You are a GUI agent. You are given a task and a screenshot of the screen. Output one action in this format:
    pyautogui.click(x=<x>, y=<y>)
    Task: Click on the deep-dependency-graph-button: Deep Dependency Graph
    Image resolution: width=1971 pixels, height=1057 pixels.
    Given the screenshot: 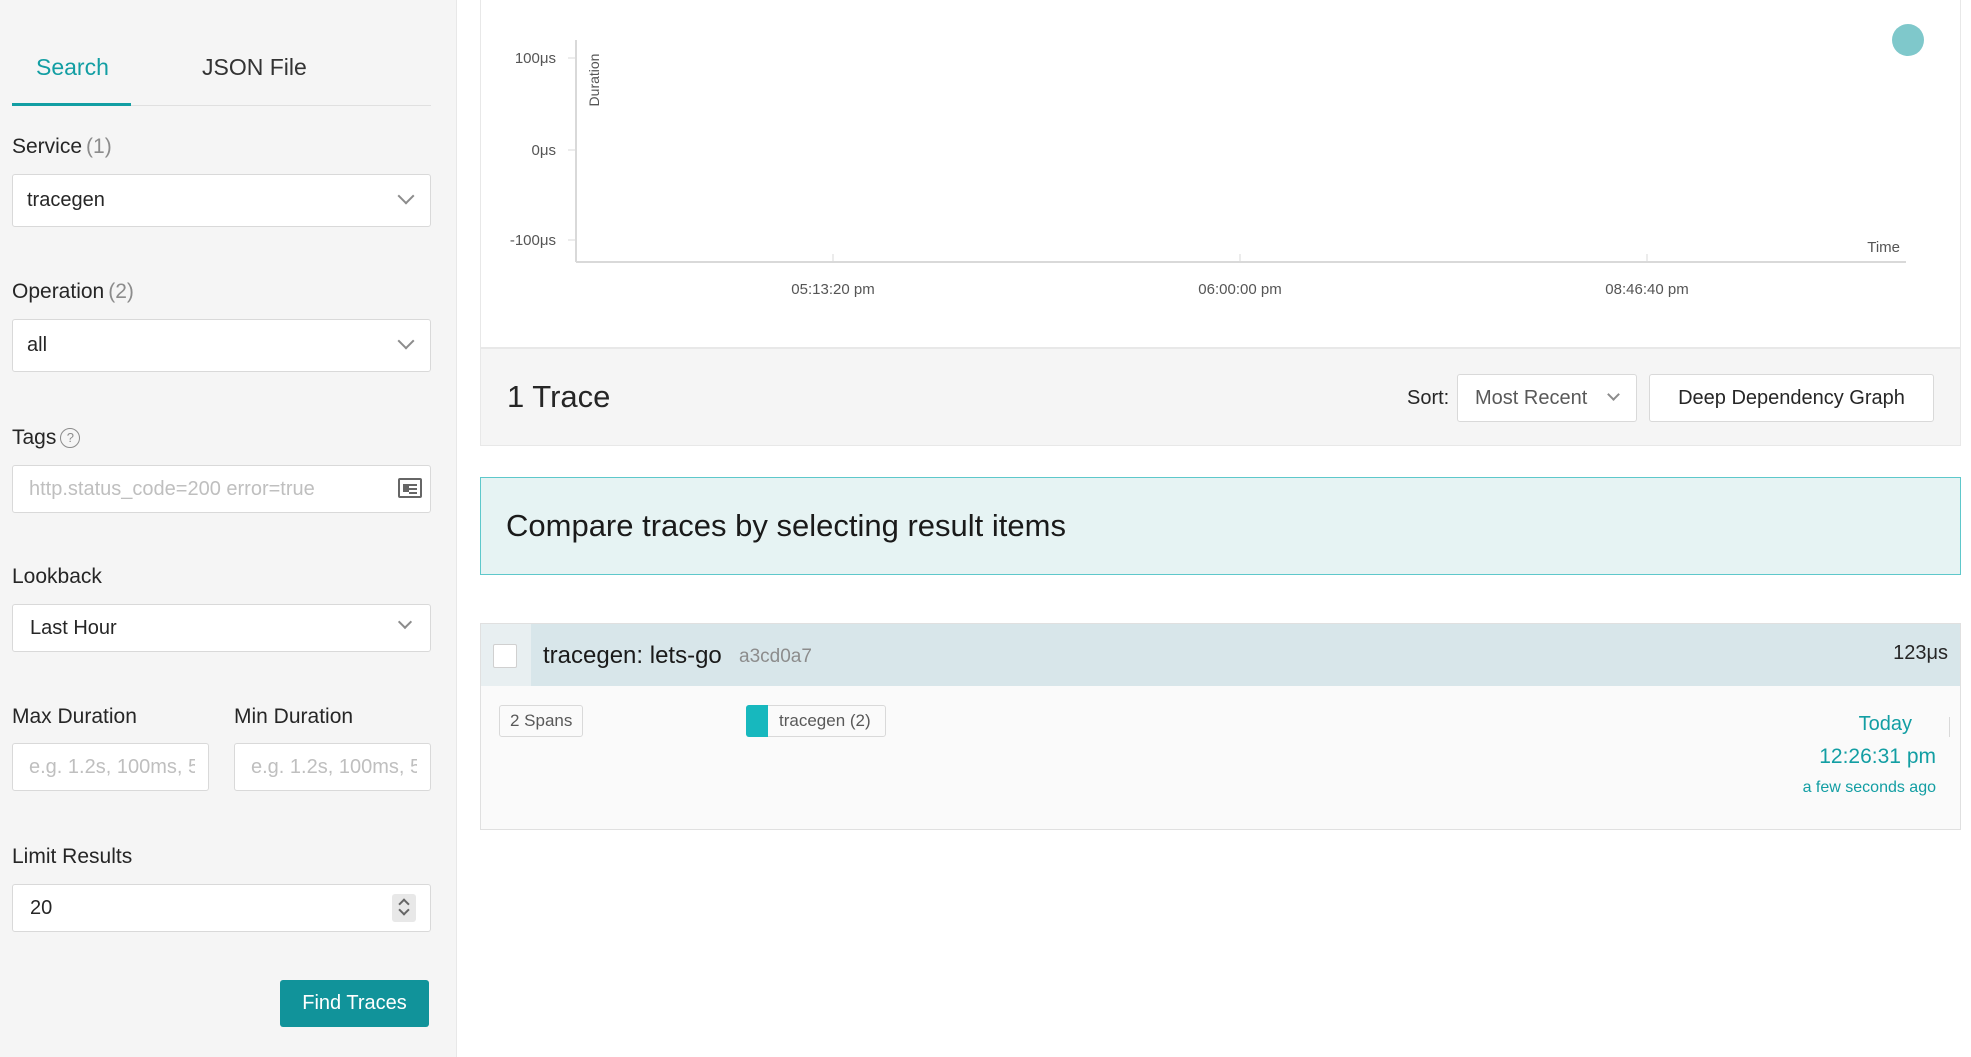 What is the action you would take?
    pyautogui.click(x=1791, y=398)
    